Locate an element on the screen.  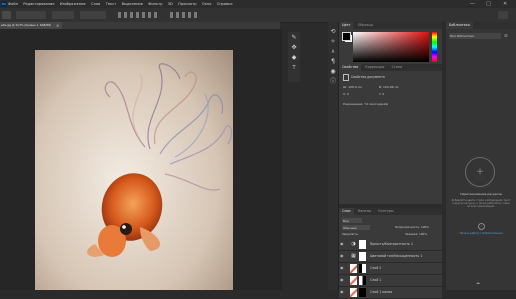
tab-adjustments: Коррекция is located at coordinates (374, 67).